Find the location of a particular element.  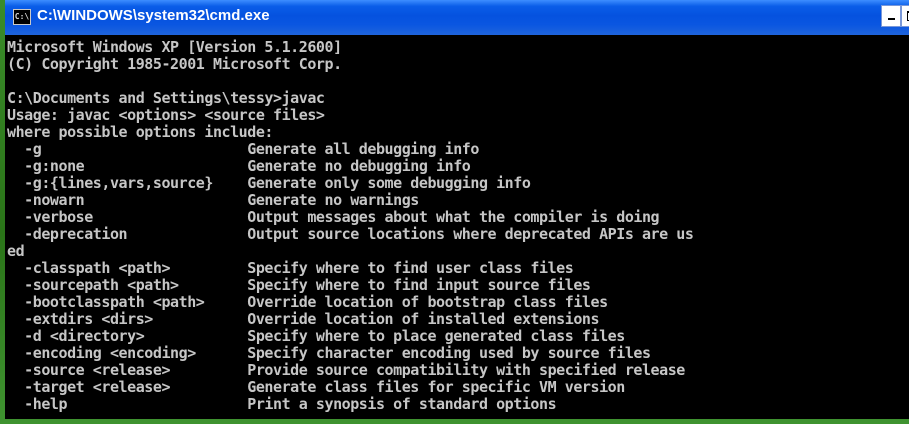

console-line: -g:none Generate no debugging info is located at coordinates (239, 166).